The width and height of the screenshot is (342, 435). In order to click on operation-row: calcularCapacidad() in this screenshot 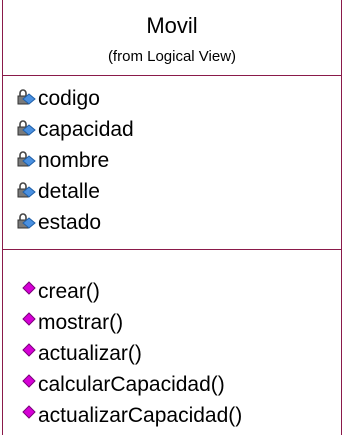, I will do `click(123, 385)`.